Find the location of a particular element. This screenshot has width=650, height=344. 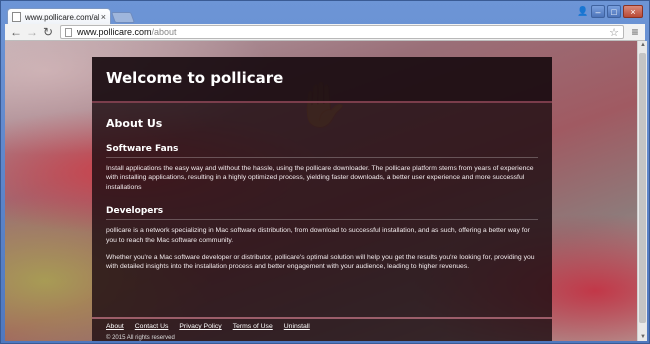

close-window-button: × is located at coordinates (633, 11).